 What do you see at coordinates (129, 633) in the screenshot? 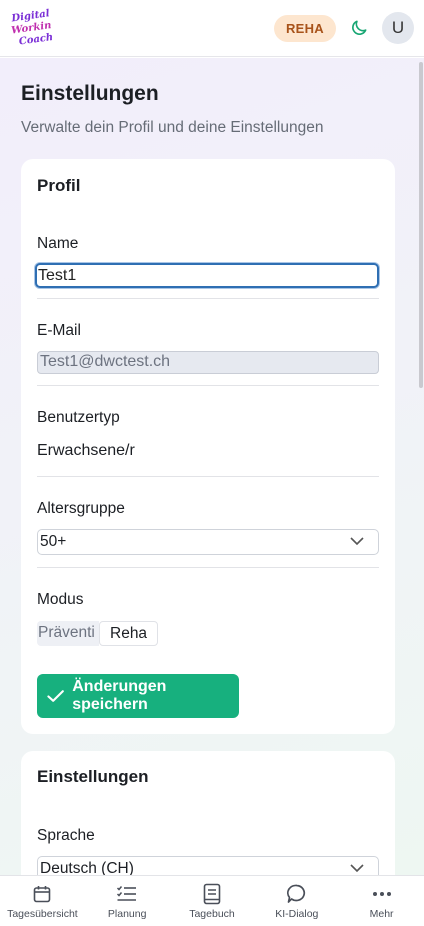
I see `mode-option-reha: Reha` at bounding box center [129, 633].